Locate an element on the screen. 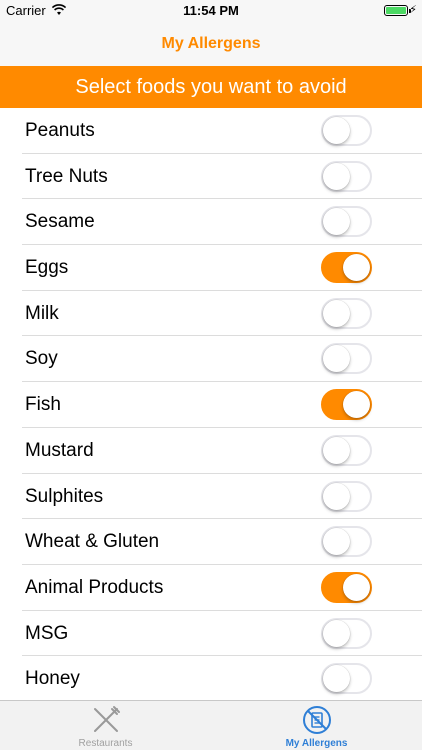 The image size is (422, 750). allergen-label: Mustard is located at coordinates (59, 450).